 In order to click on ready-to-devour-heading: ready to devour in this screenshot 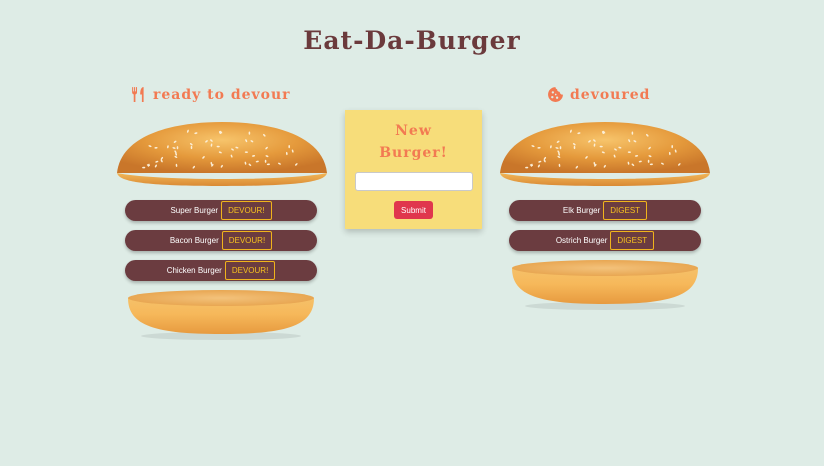, I will do `click(210, 94)`.